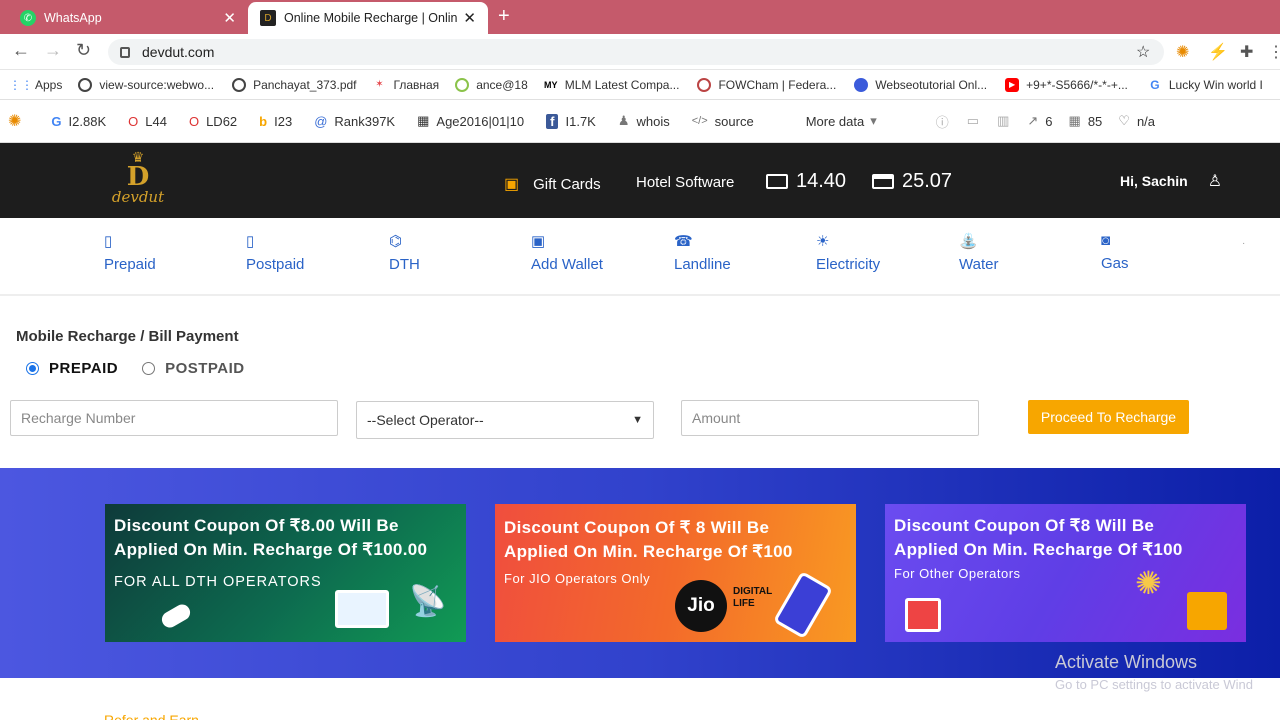 This screenshot has width=1280, height=720. Describe the element at coordinates (294, 84) in the screenshot. I see `bookmark-item: Panchayat_373.pdf` at that location.